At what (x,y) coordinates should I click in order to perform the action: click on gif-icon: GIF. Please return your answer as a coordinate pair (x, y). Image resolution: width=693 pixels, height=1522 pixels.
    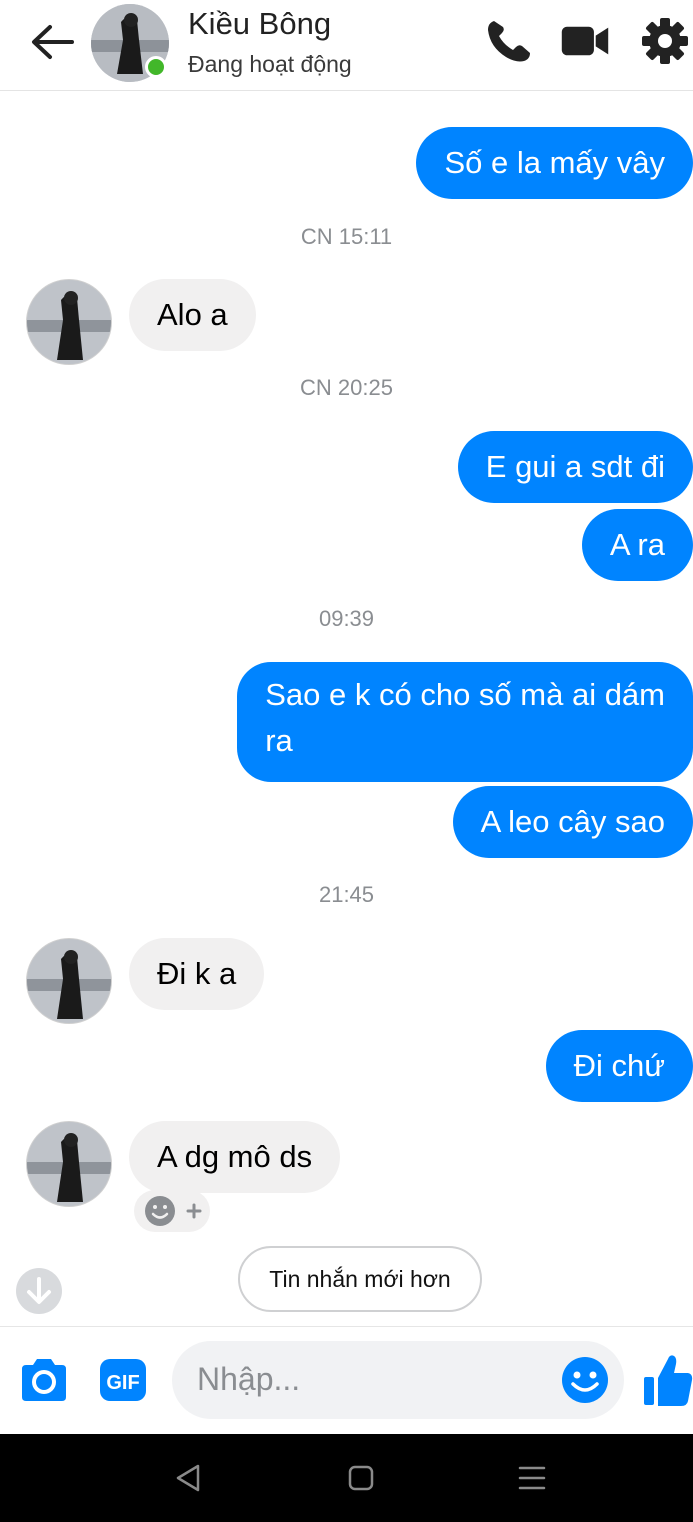
    Looking at the image, I should click on (123, 1380).